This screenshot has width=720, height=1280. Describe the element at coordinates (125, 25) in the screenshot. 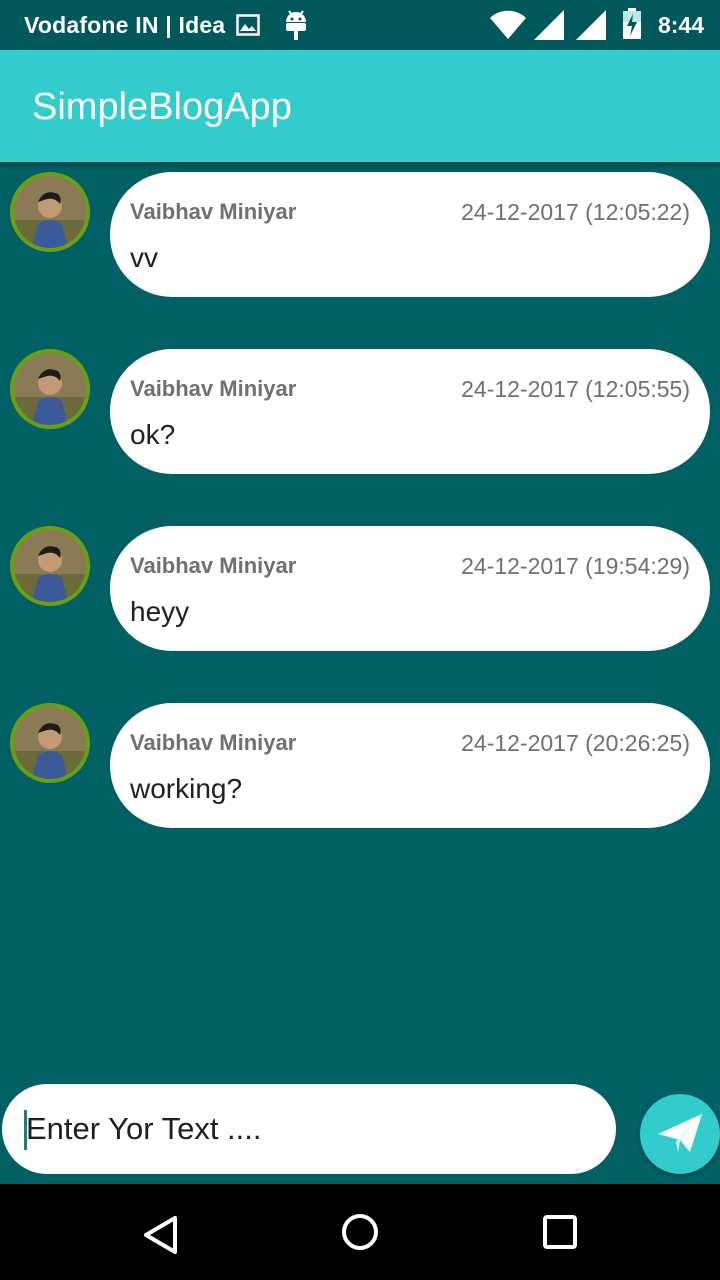

I see `carrier-label: Vodafone IN | Idea` at that location.